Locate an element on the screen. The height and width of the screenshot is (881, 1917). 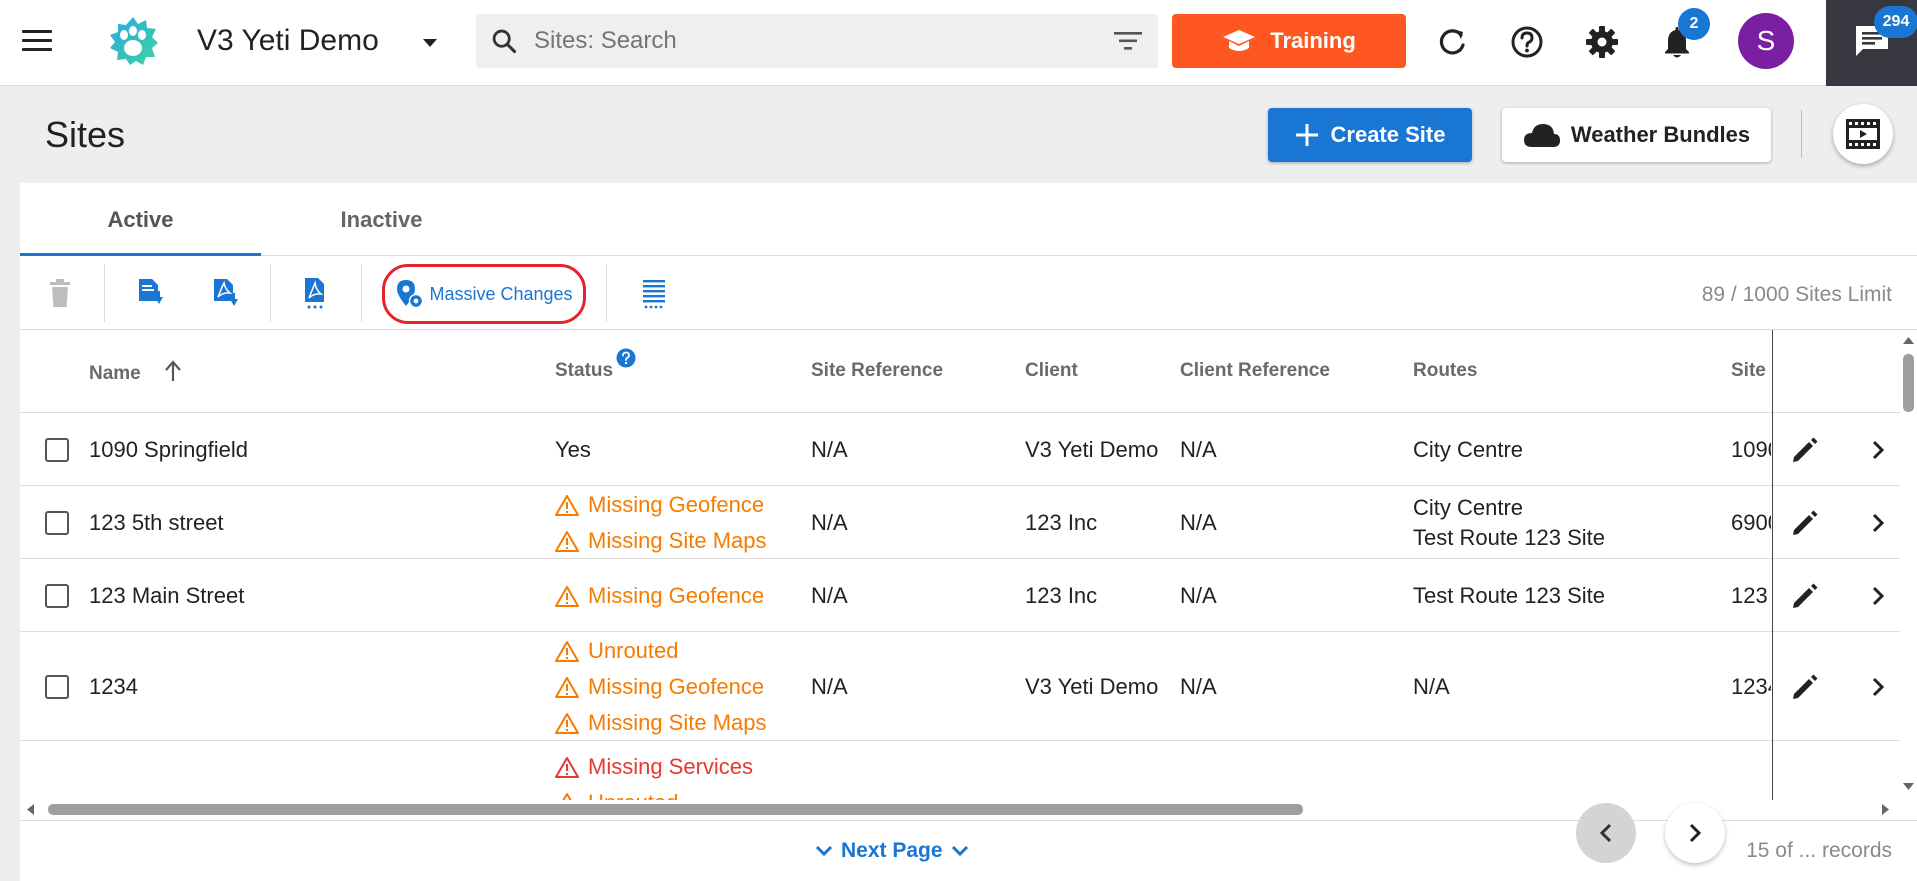
status-text: Missing Site Maps is located at coordinates (677, 722).